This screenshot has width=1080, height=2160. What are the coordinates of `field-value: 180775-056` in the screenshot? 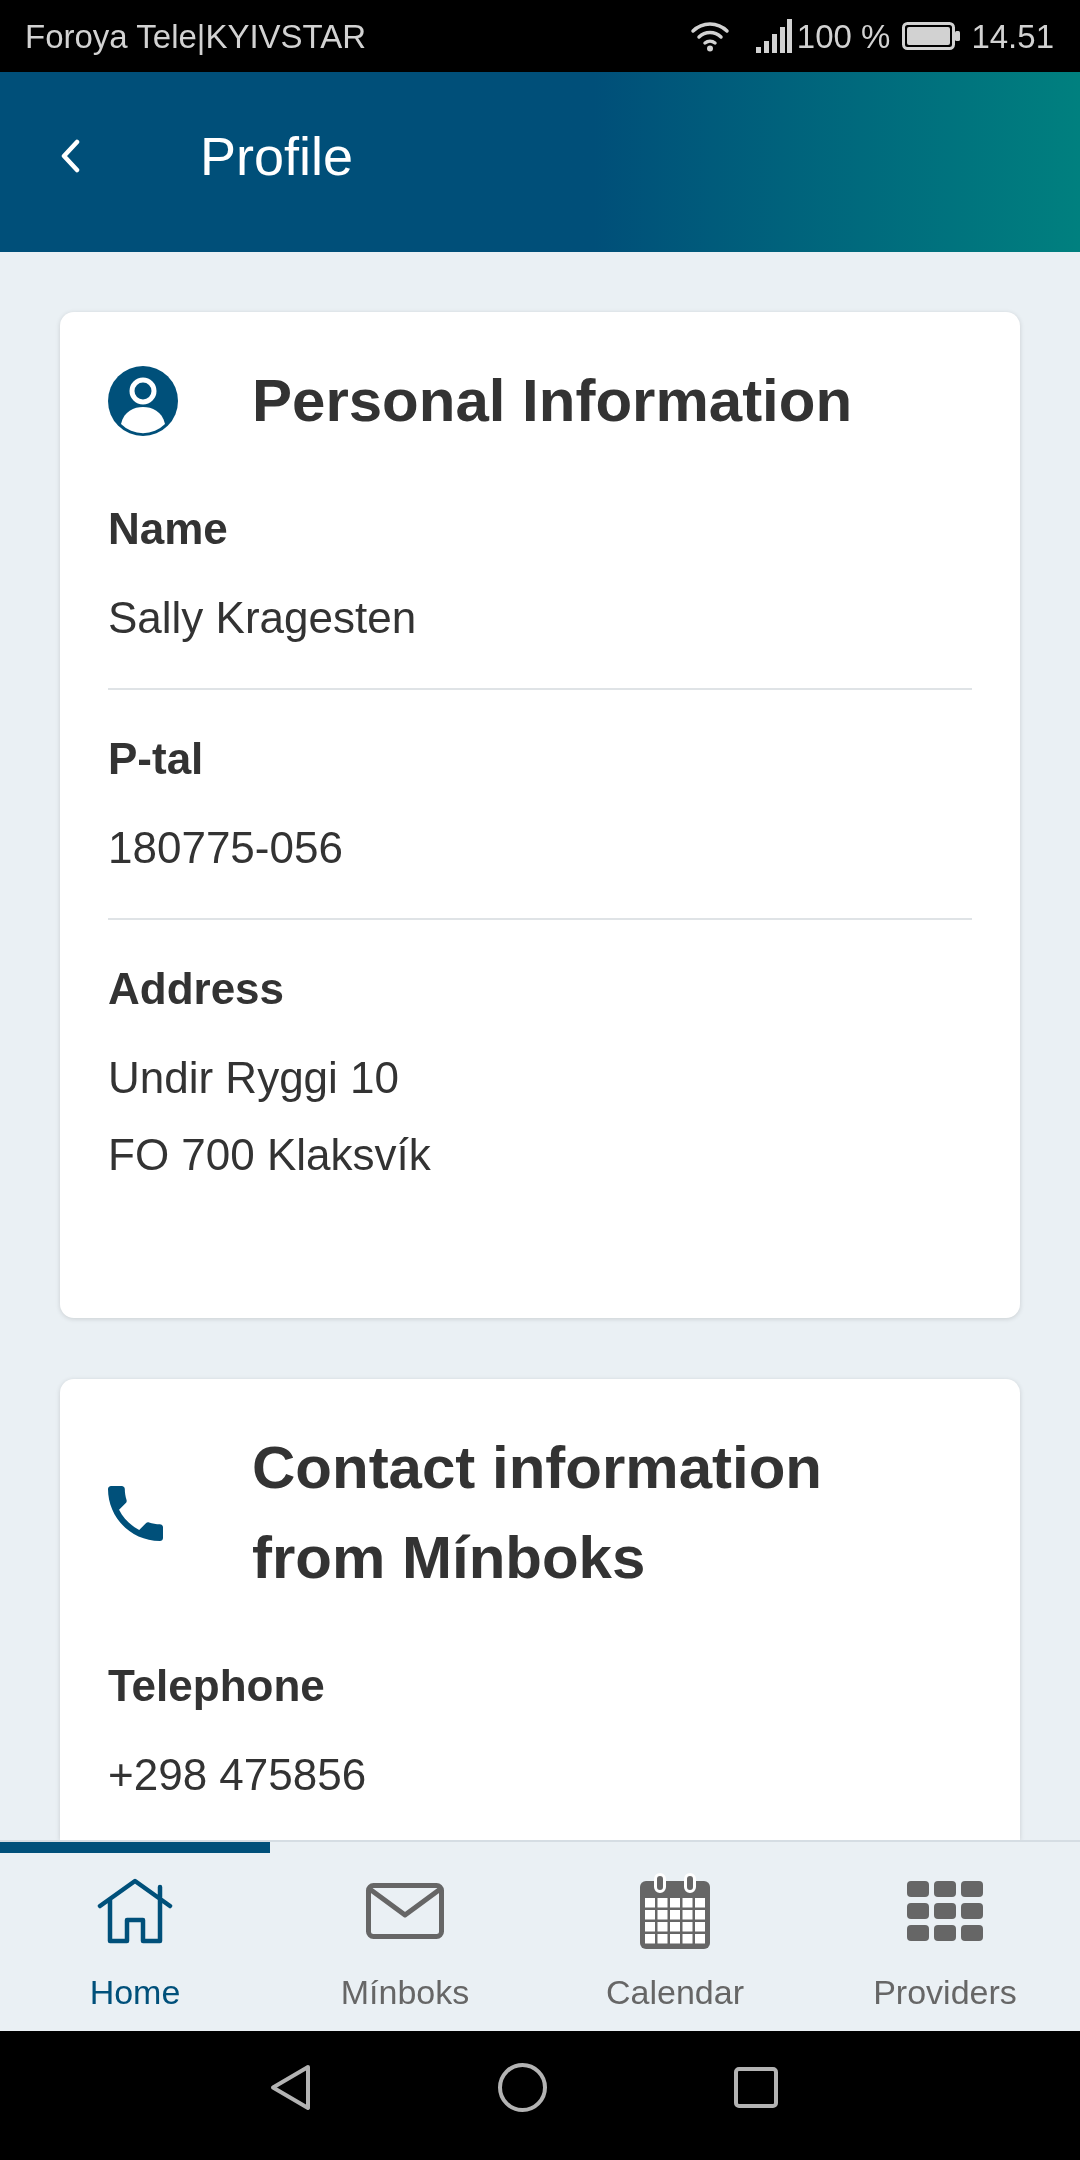 It's located at (225, 848).